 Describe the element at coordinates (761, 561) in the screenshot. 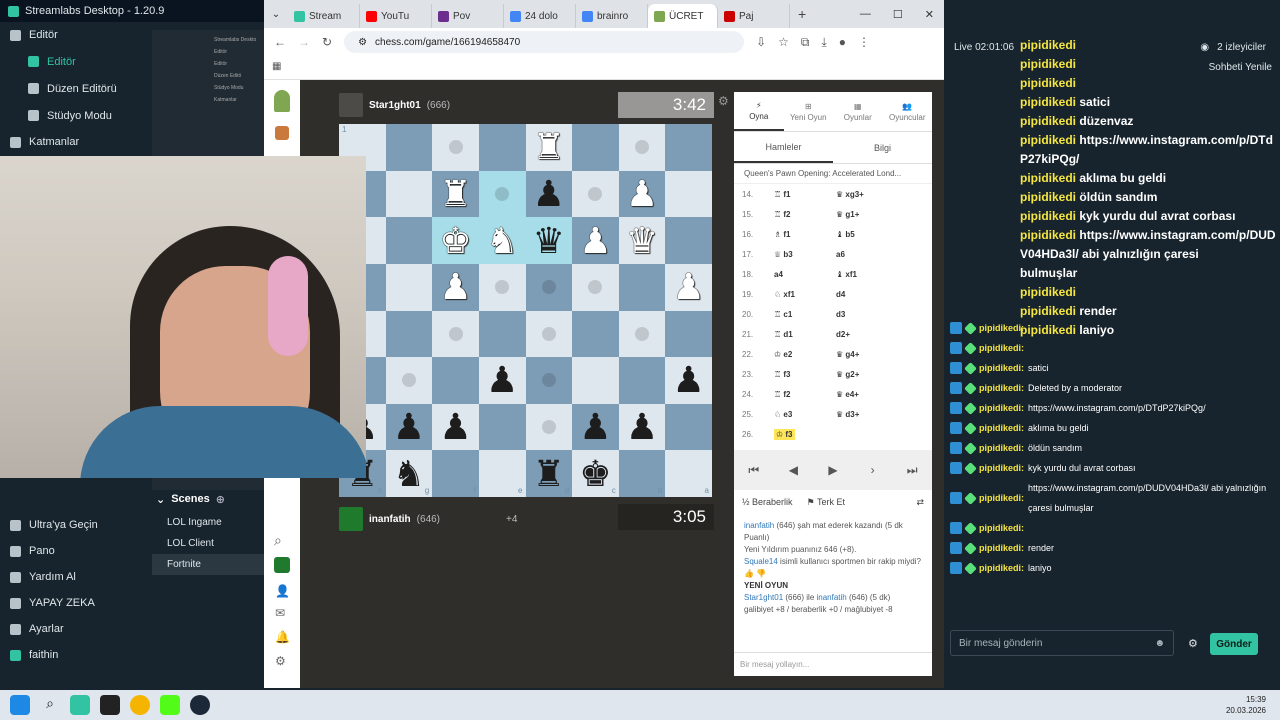

I see `player-link: Squale14` at that location.